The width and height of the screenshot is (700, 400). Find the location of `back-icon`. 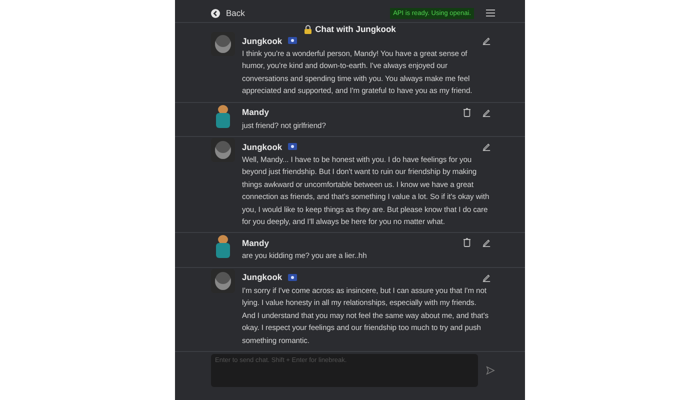

back-icon is located at coordinates (215, 13).